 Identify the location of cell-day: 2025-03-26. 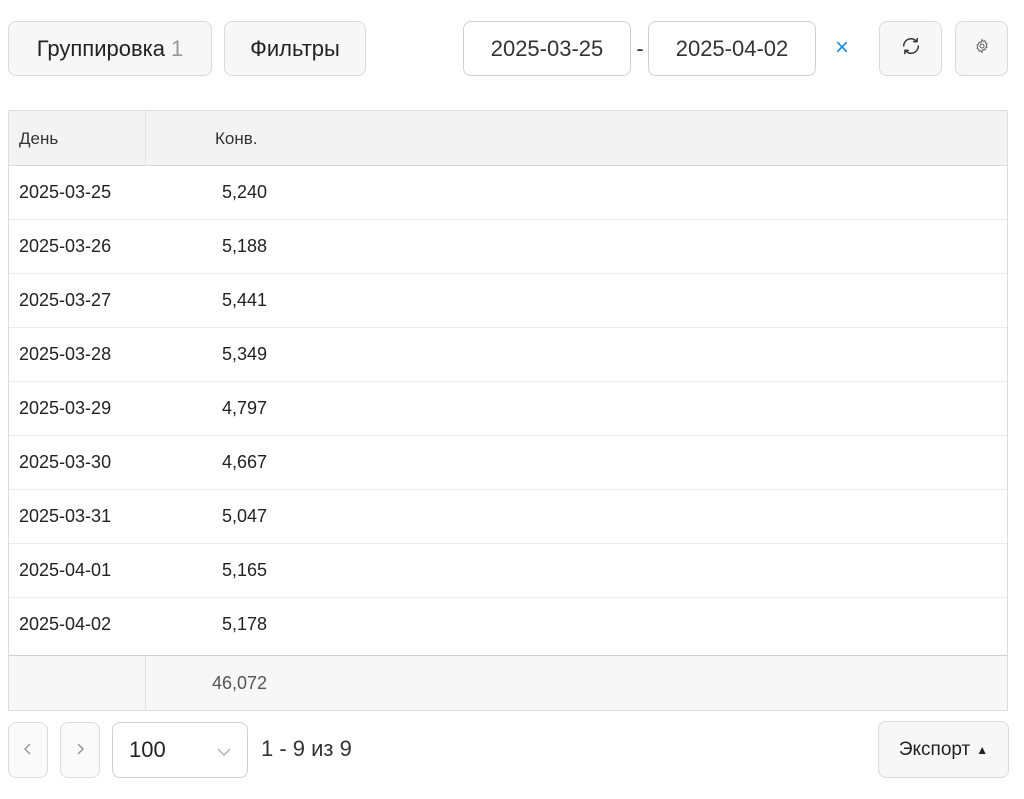
(65, 246).